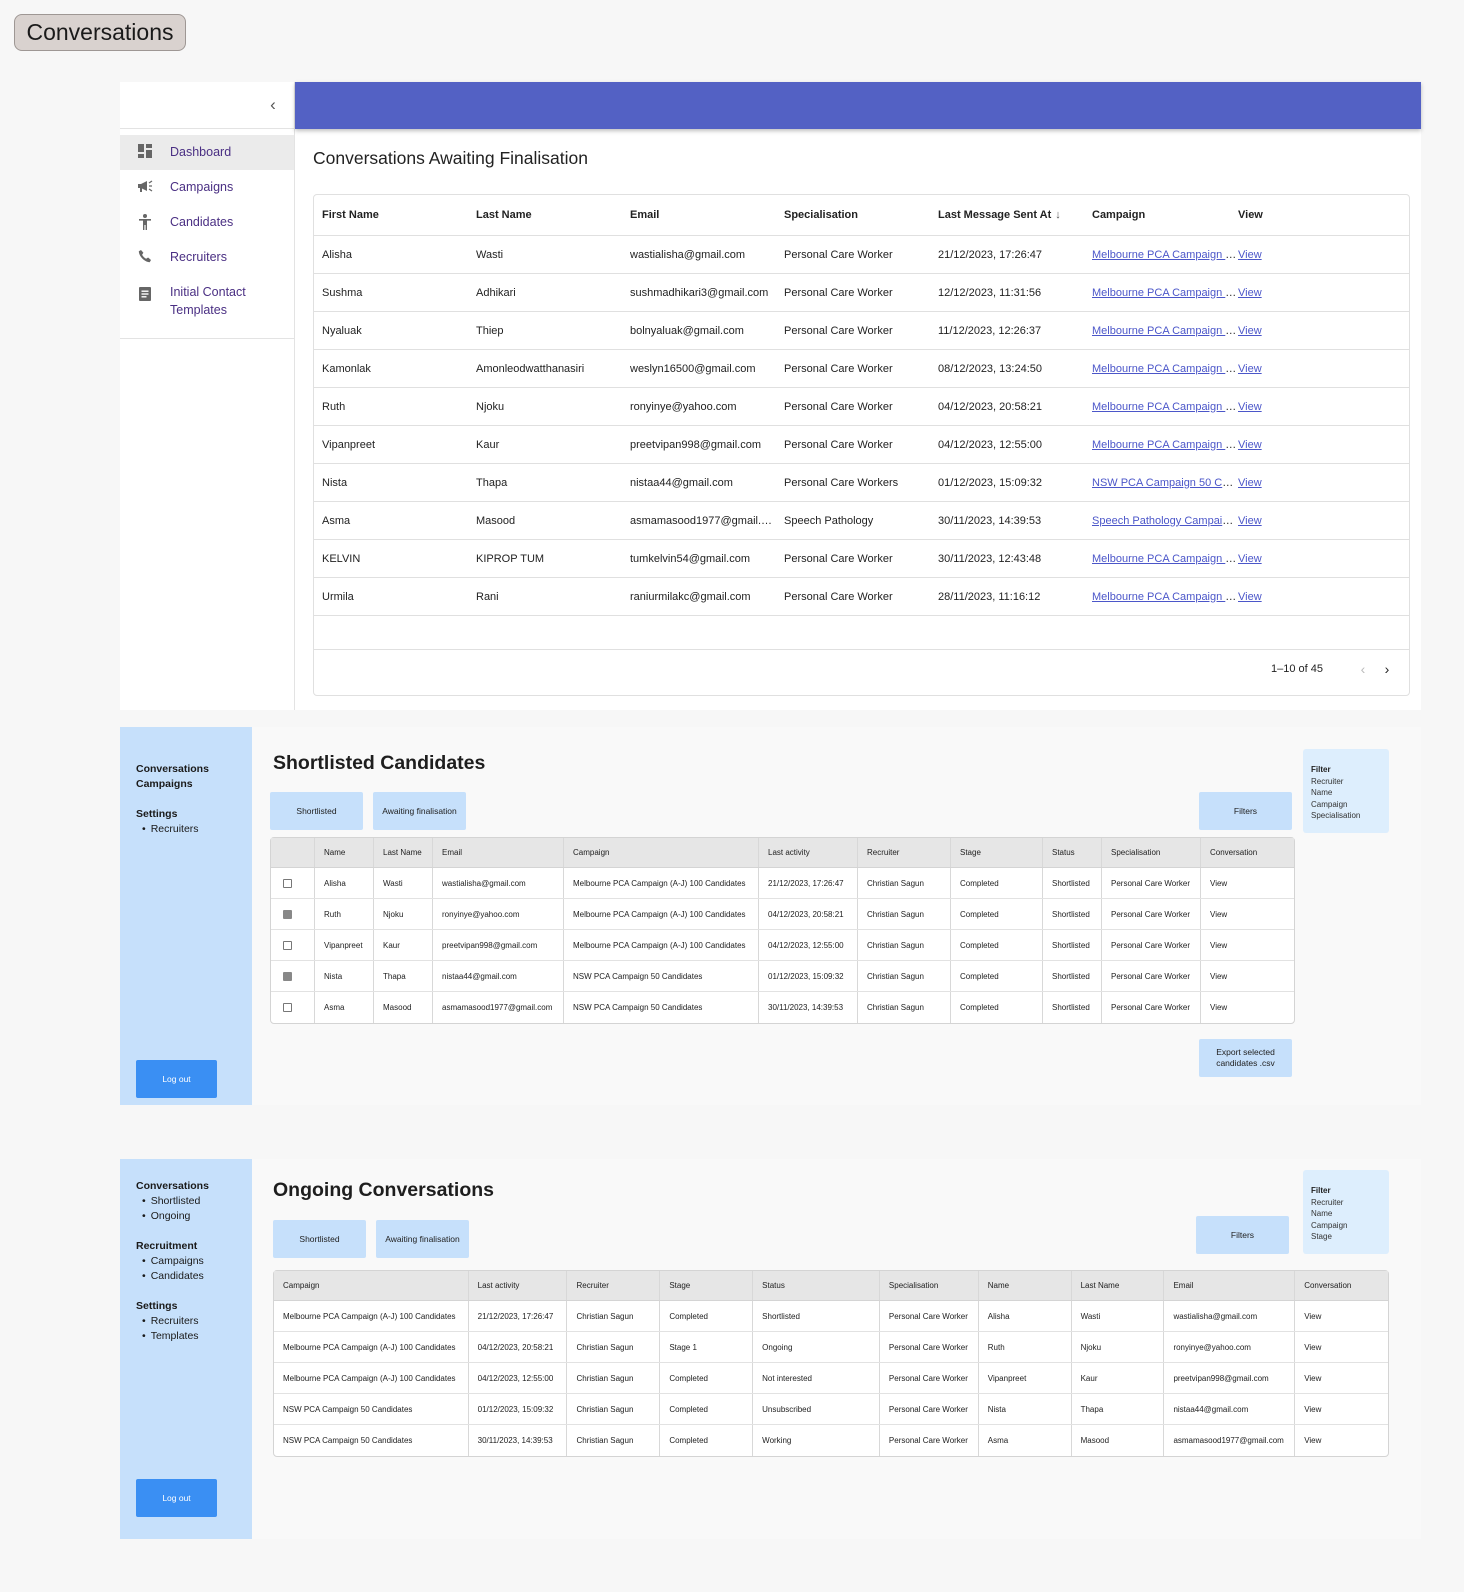  What do you see at coordinates (167, 1246) in the screenshot?
I see `nav-group-recruitment: Recruitment` at bounding box center [167, 1246].